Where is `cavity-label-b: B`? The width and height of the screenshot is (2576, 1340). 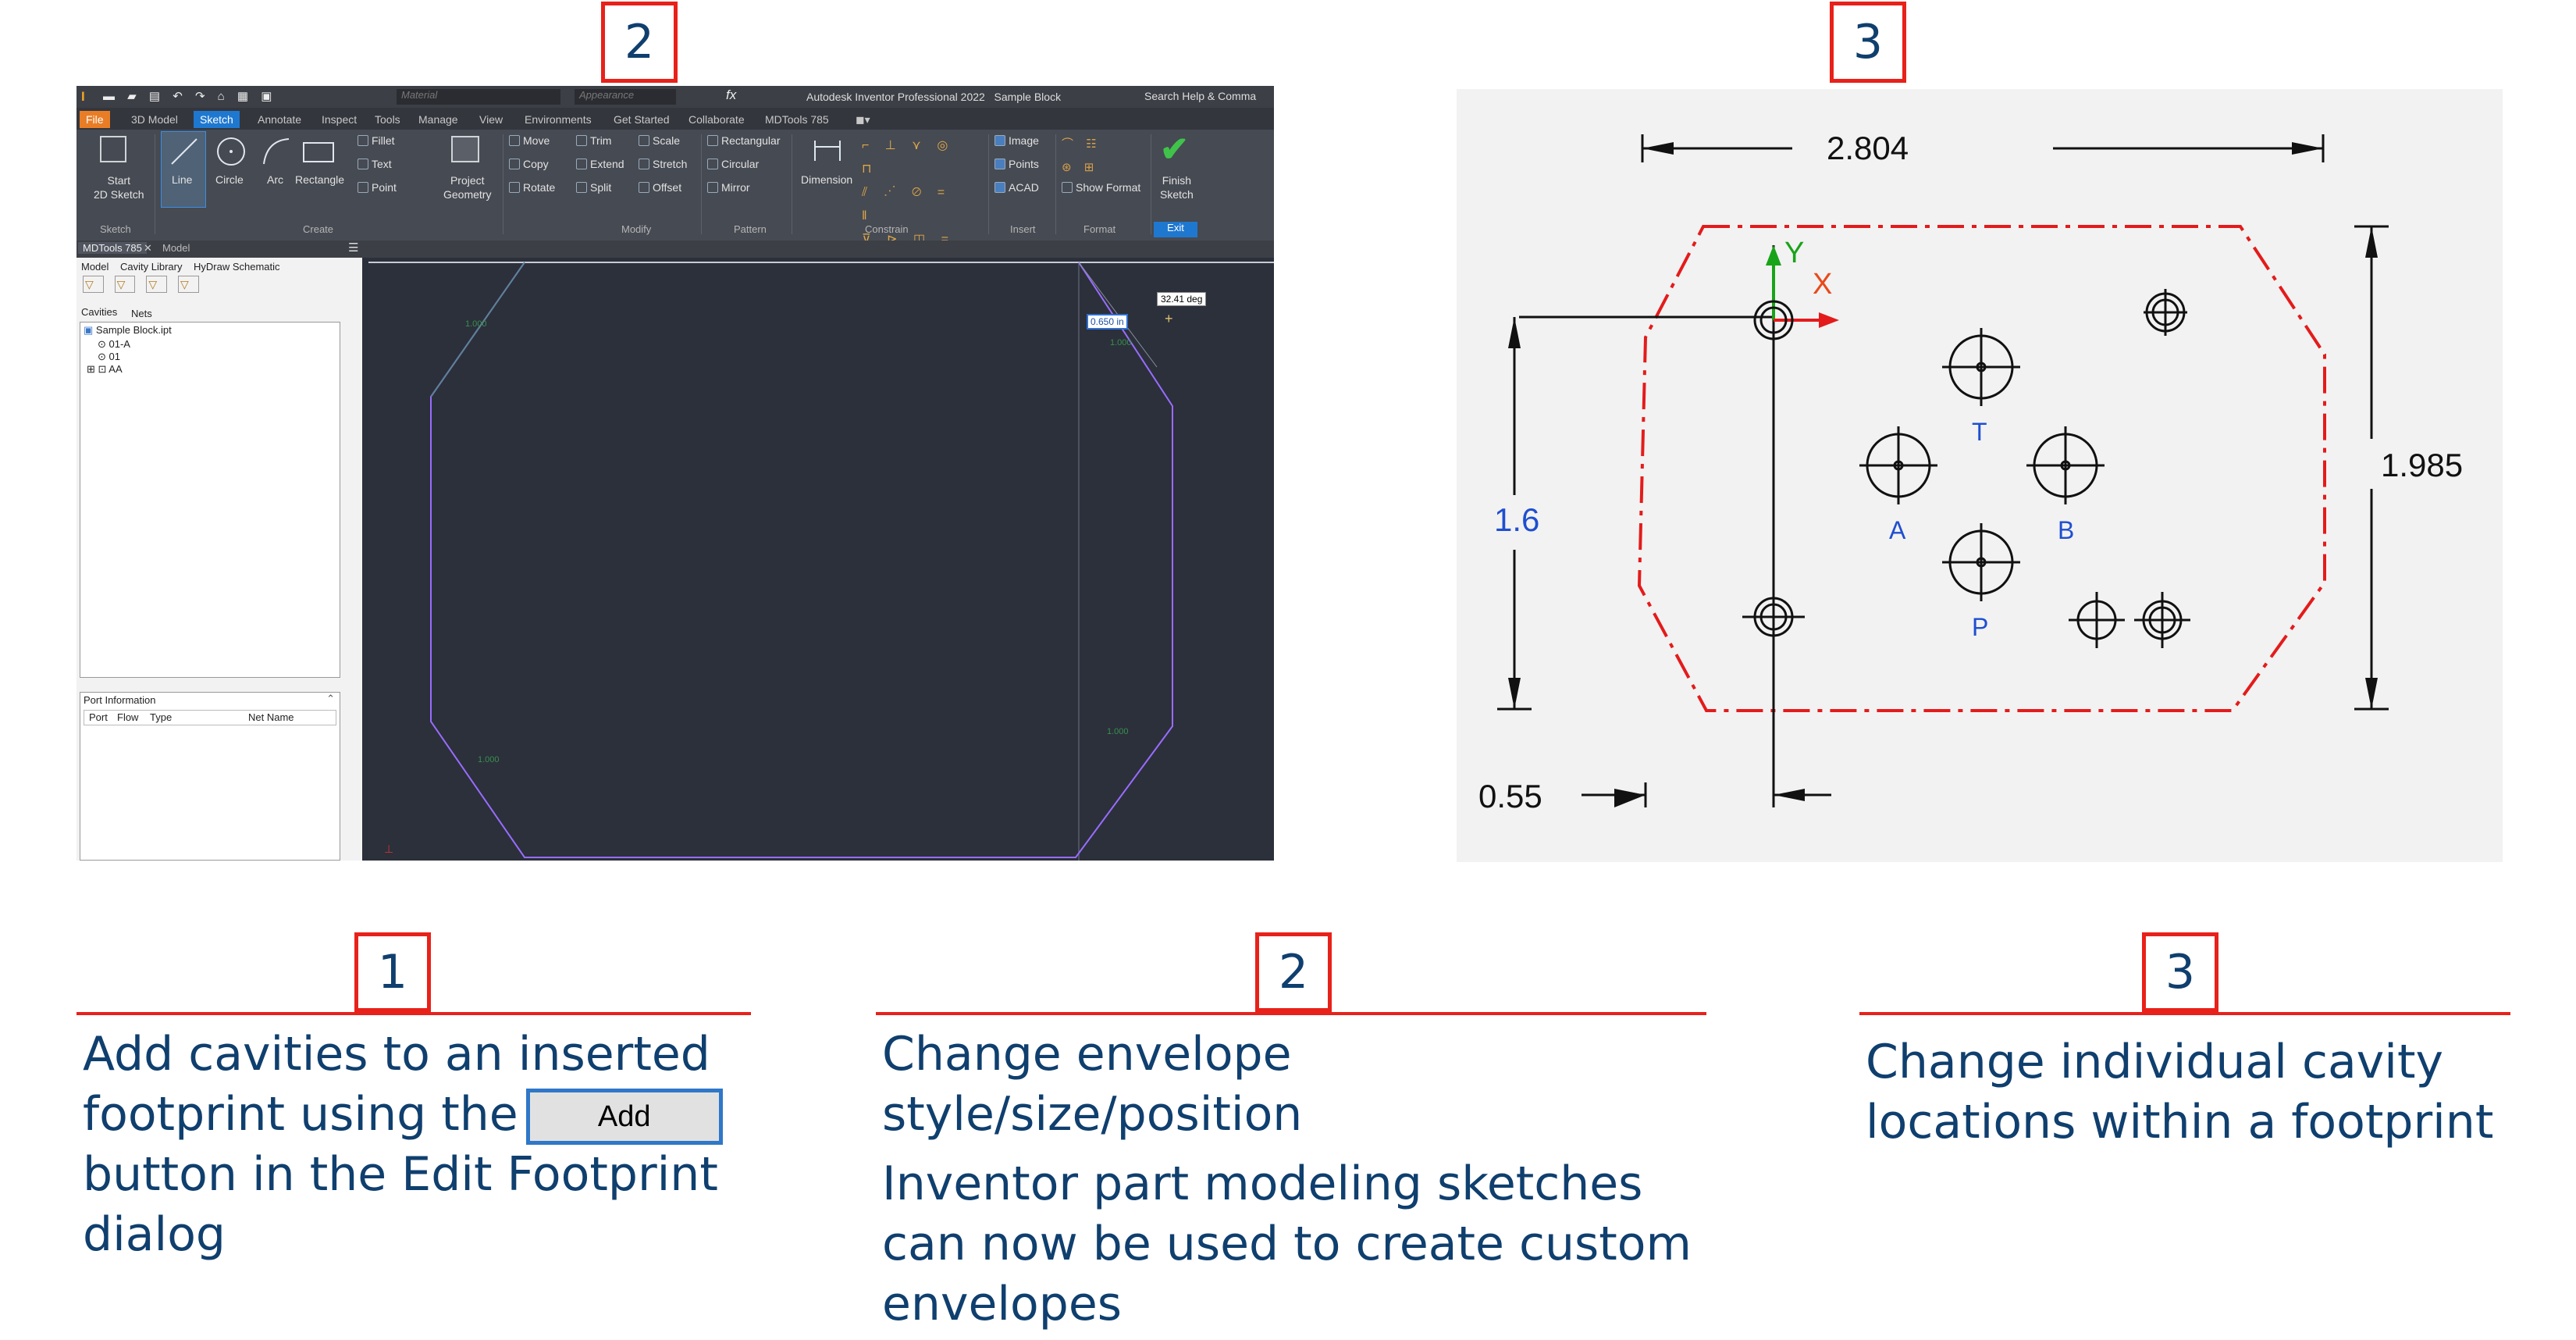 cavity-label-b: B is located at coordinates (2066, 530).